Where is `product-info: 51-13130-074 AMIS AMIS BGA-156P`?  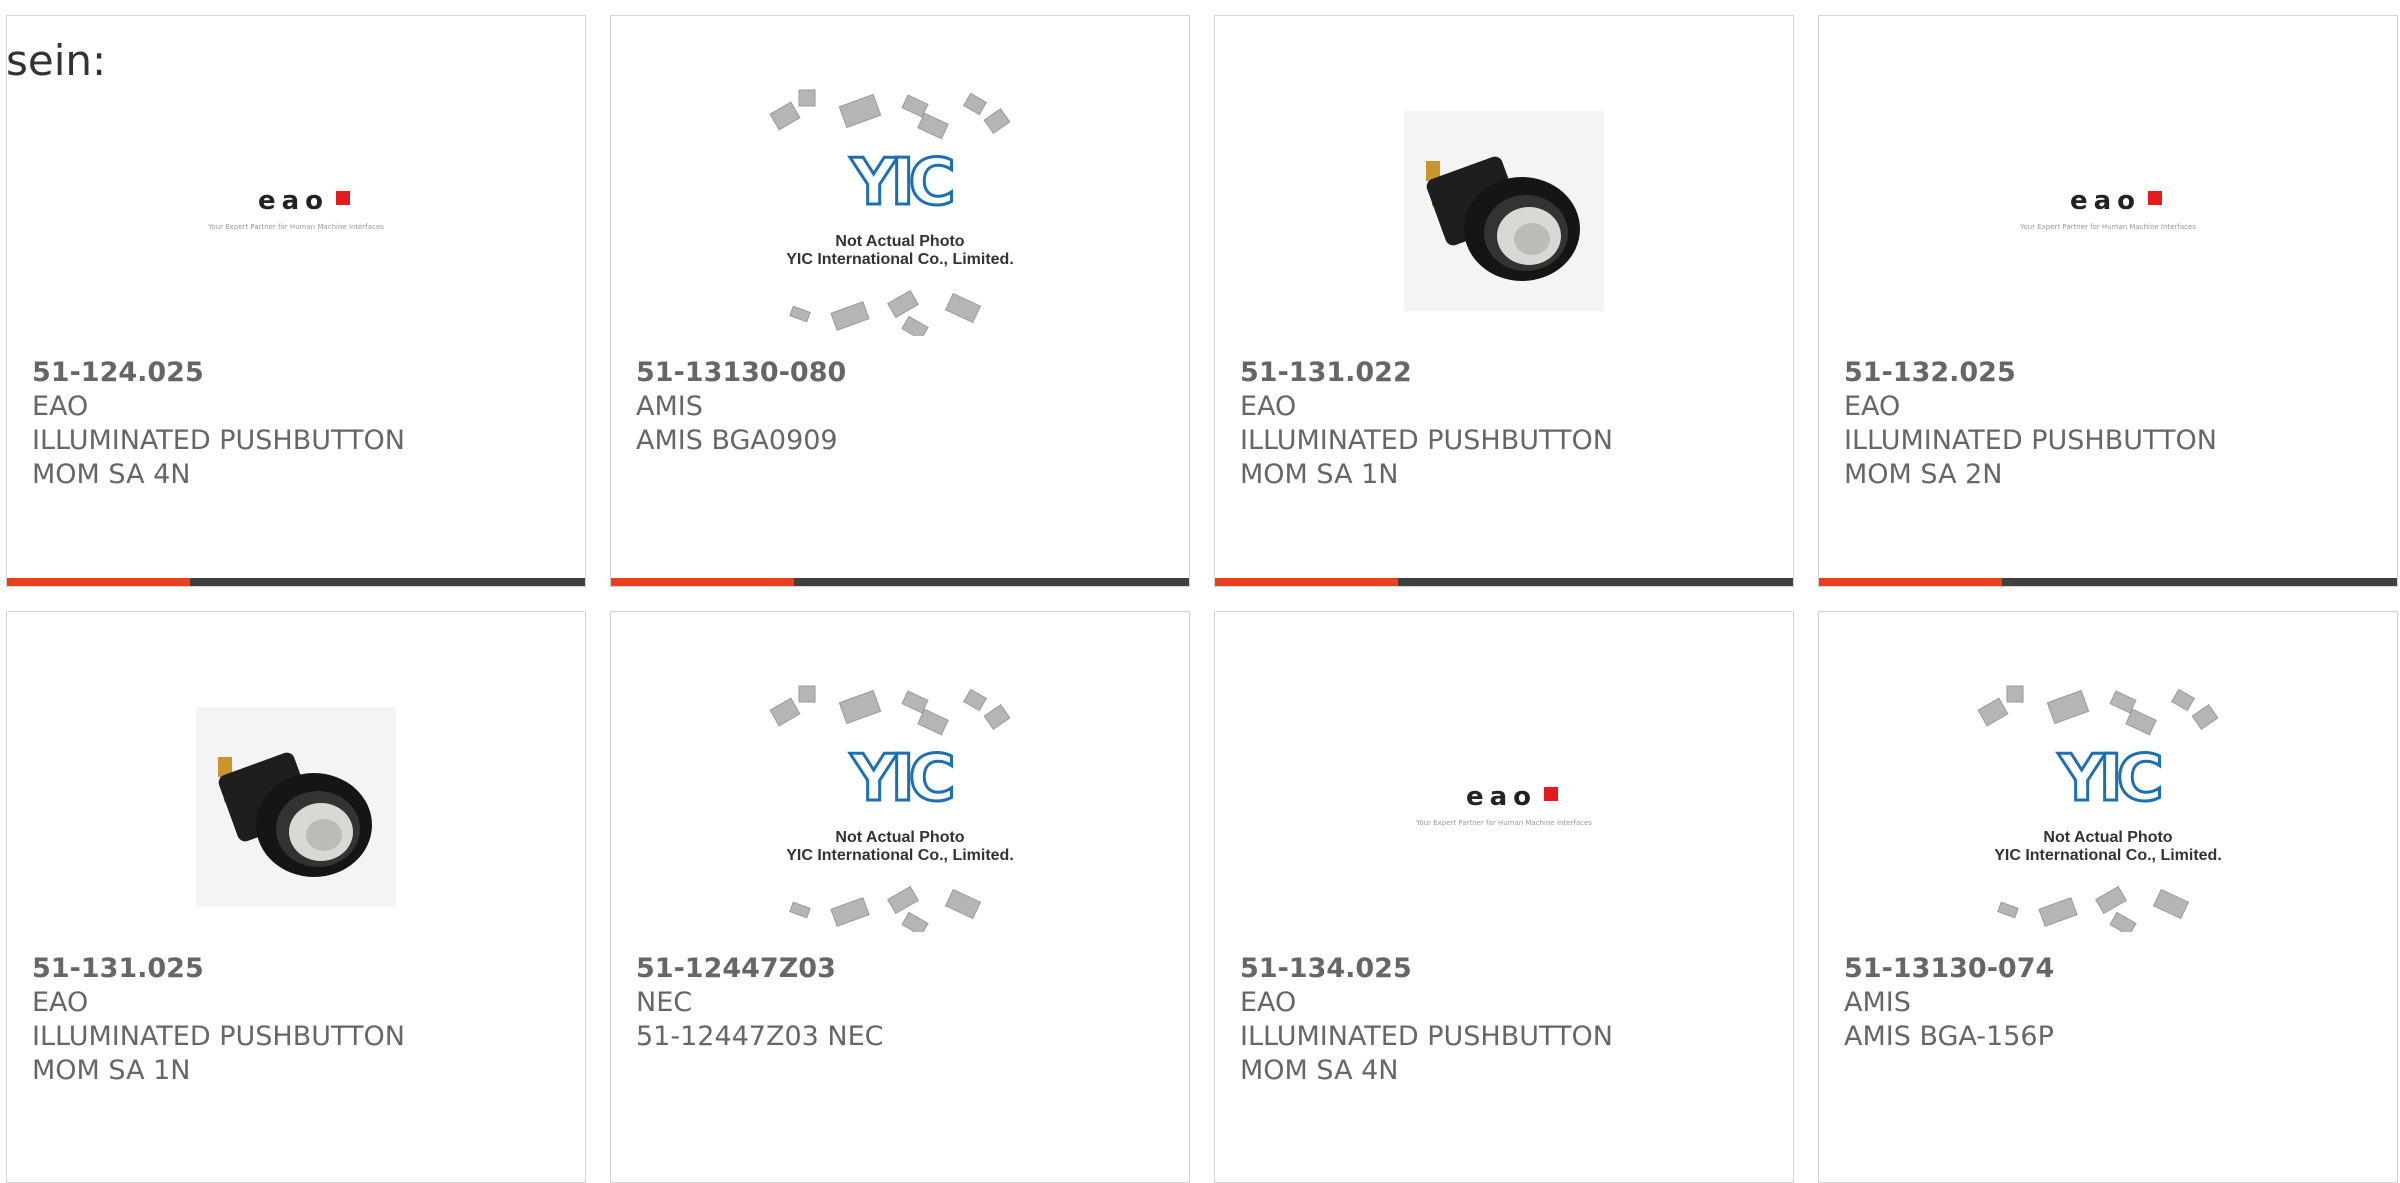
product-info: 51-13130-074 AMIS AMIS BGA-156P is located at coordinates (1949, 1003).